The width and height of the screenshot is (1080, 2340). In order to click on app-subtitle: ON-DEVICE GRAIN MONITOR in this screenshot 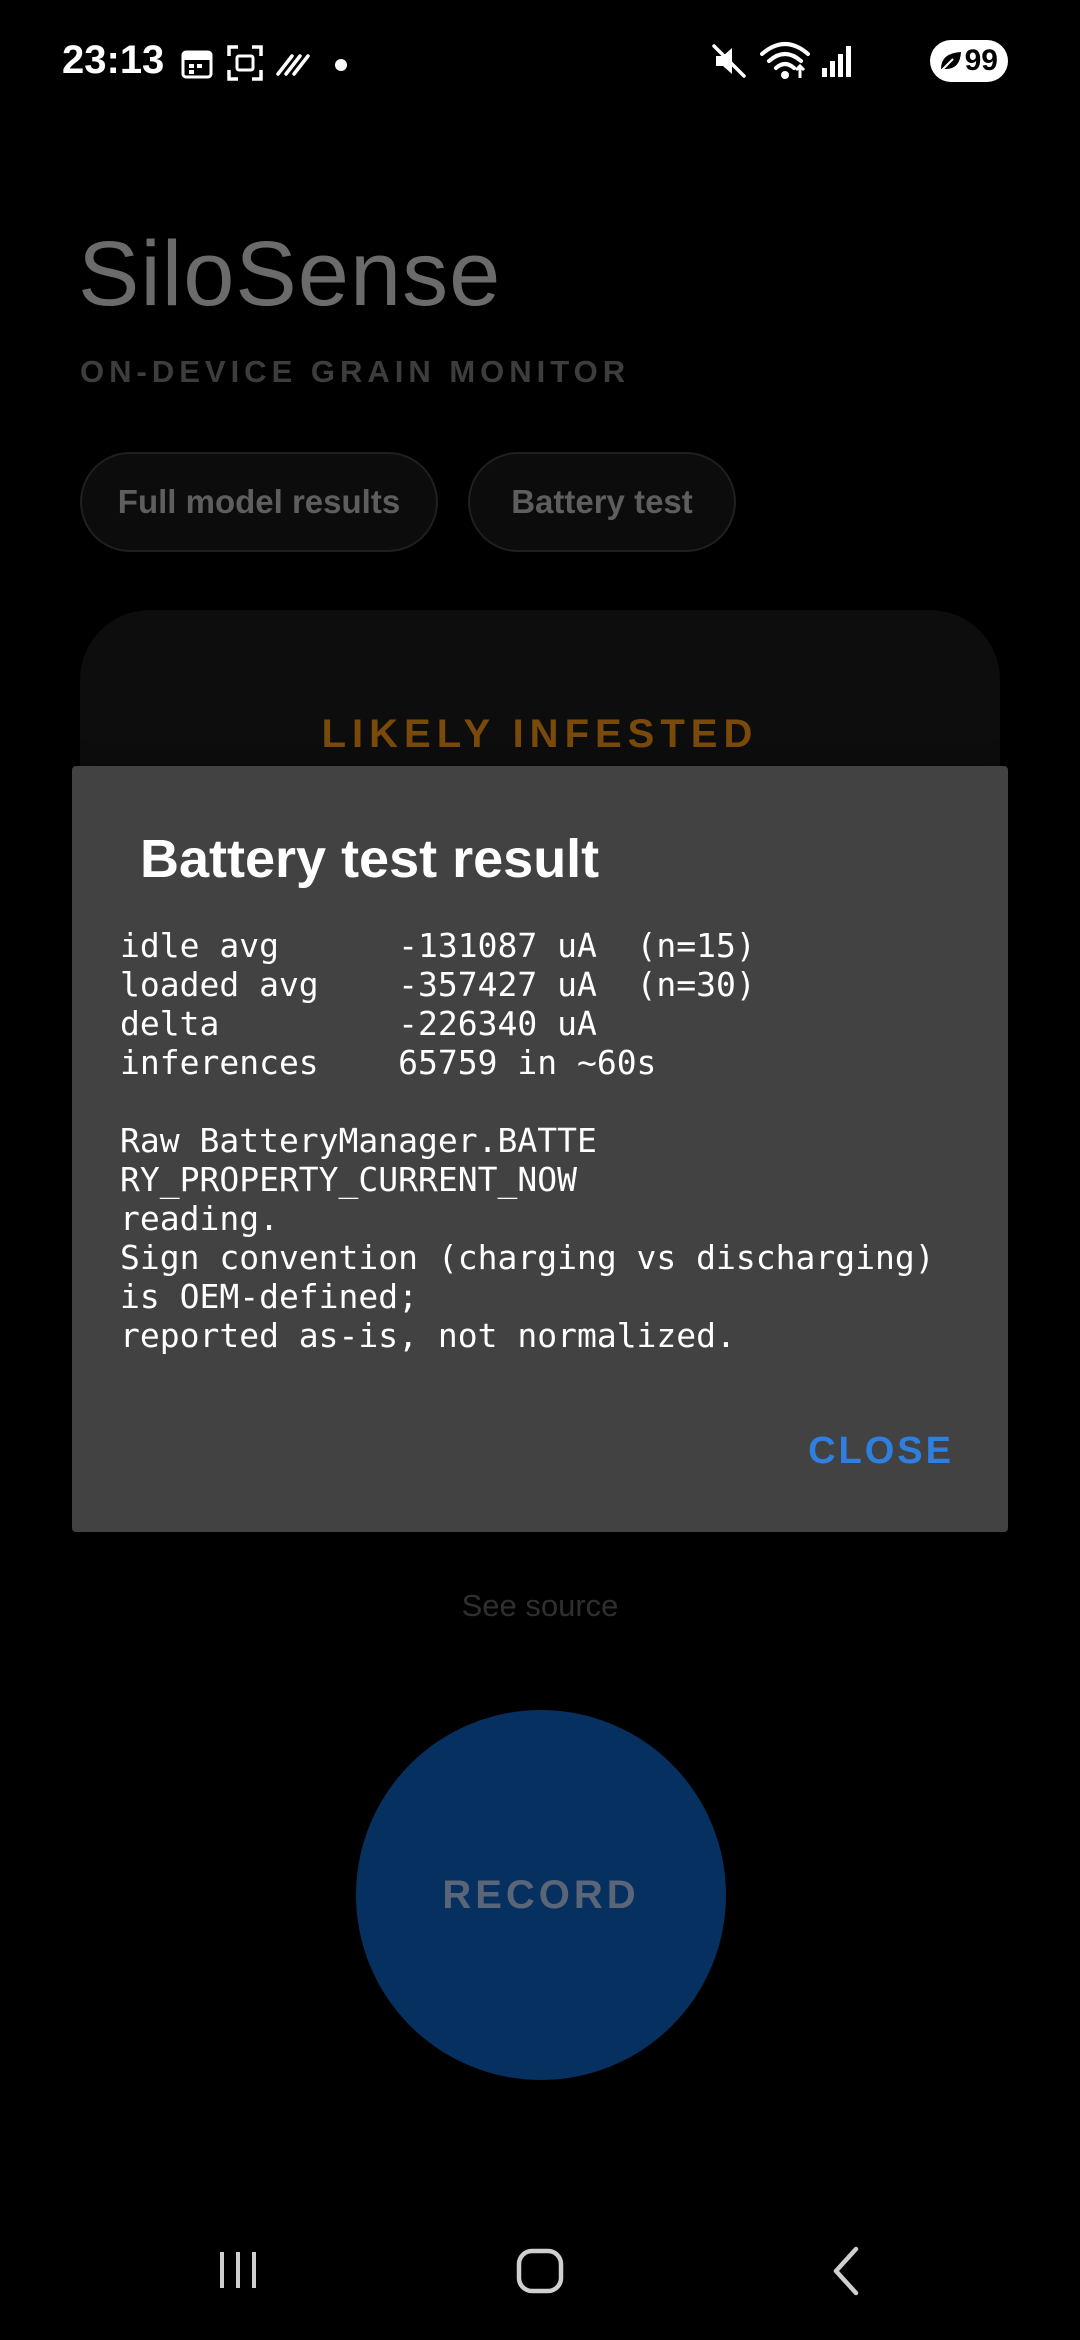, I will do `click(355, 371)`.